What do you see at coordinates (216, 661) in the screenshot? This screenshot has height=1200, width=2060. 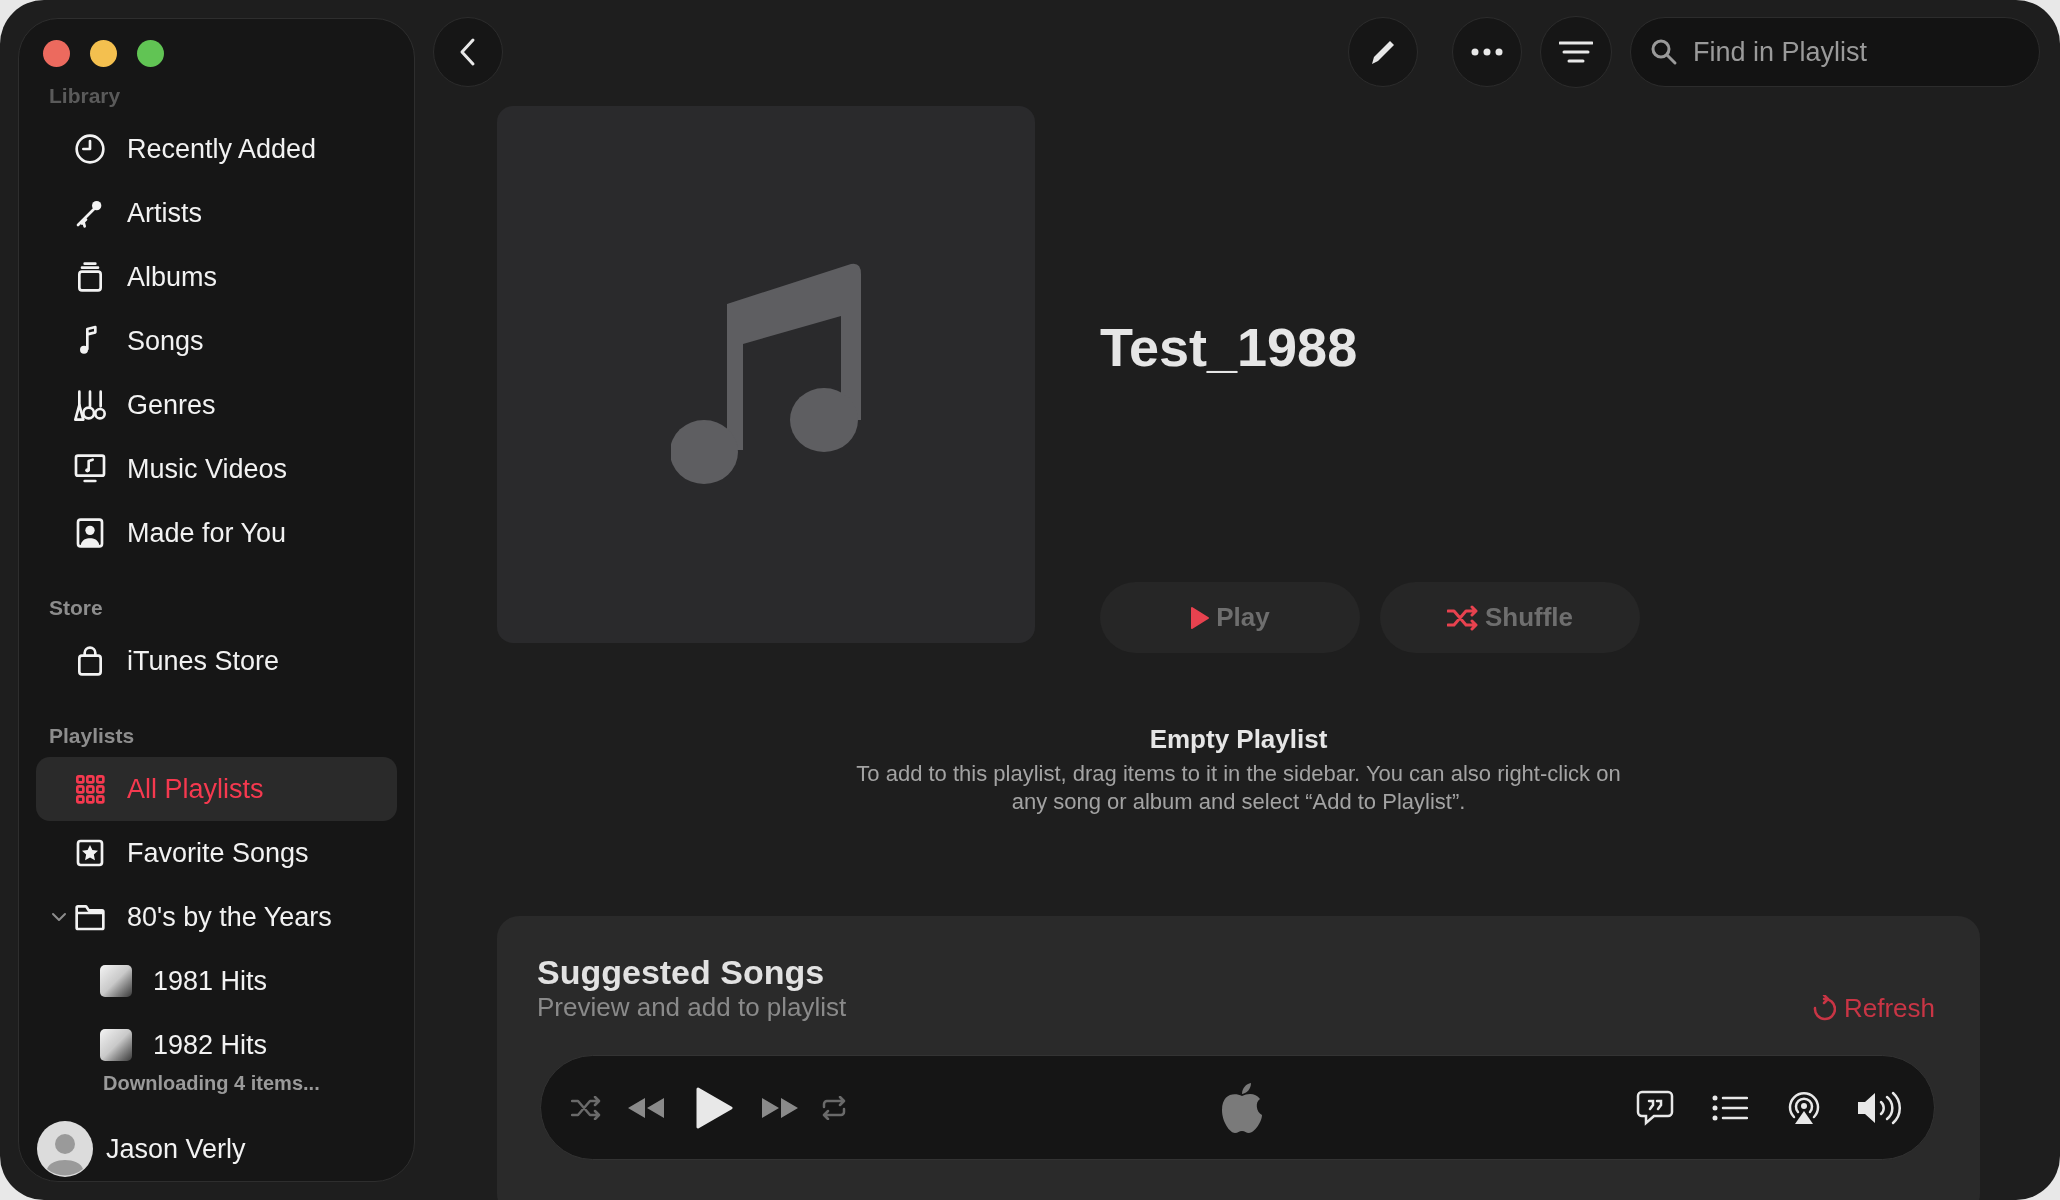 I see `sidebar-item: iTunes Store` at bounding box center [216, 661].